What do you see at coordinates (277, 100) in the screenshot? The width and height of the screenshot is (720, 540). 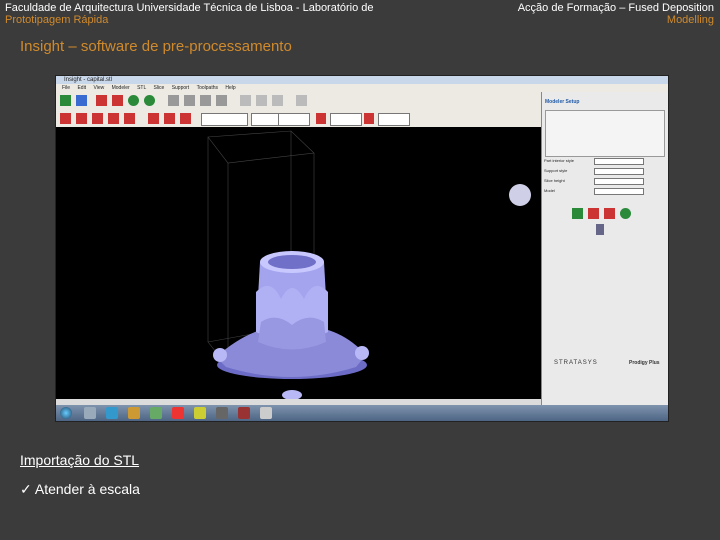 I see `axis-z-icon` at bounding box center [277, 100].